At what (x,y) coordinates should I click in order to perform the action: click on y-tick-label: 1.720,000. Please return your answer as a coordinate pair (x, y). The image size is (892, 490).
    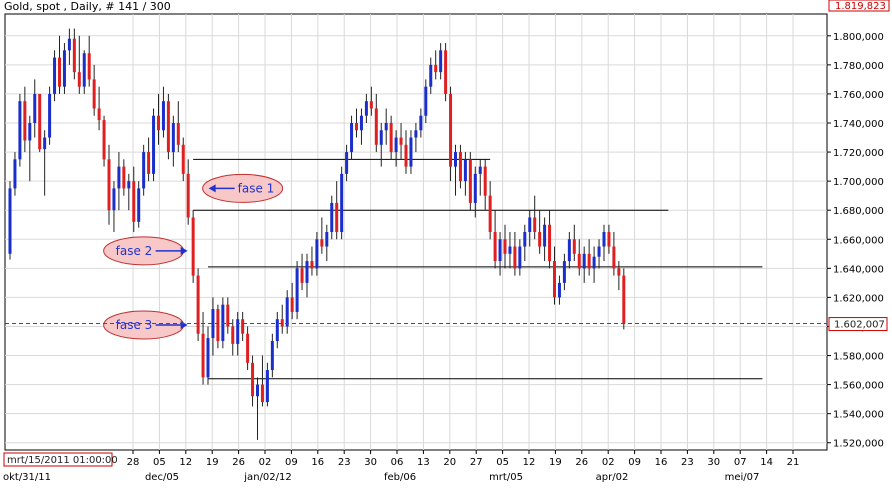
    Looking at the image, I should click on (858, 153).